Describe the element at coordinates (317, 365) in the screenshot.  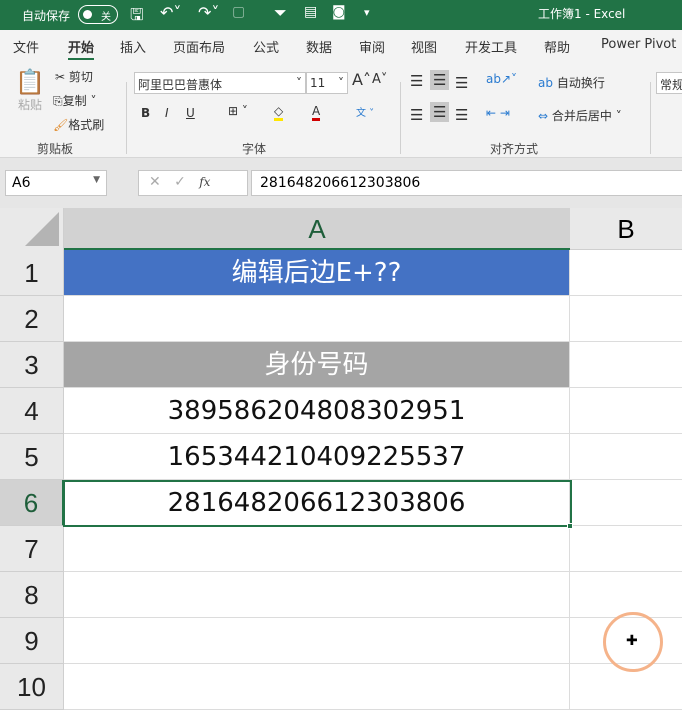
I see `cell-a3: 身份号码` at that location.